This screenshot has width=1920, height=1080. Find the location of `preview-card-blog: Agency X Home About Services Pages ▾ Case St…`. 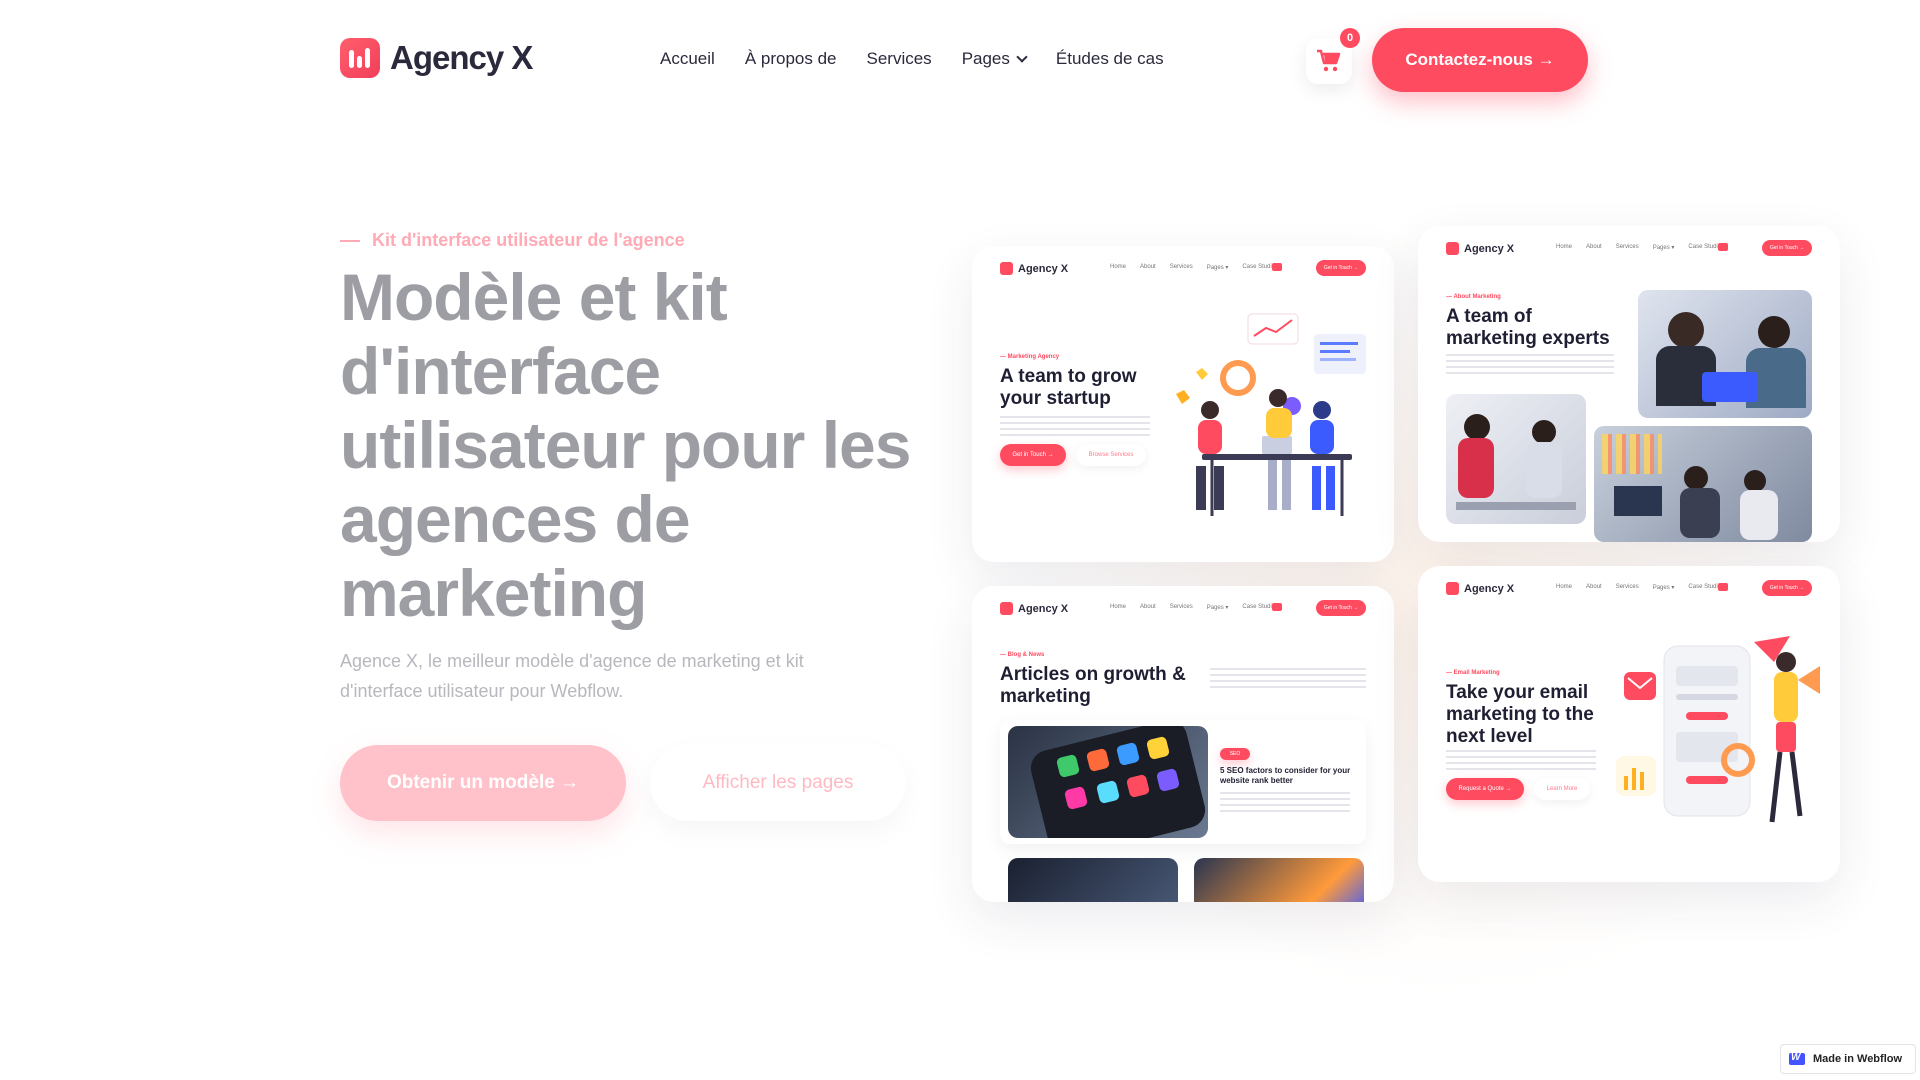

preview-card-blog: Agency X Home About Services Pages ▾ Case St… is located at coordinates (1183, 744).